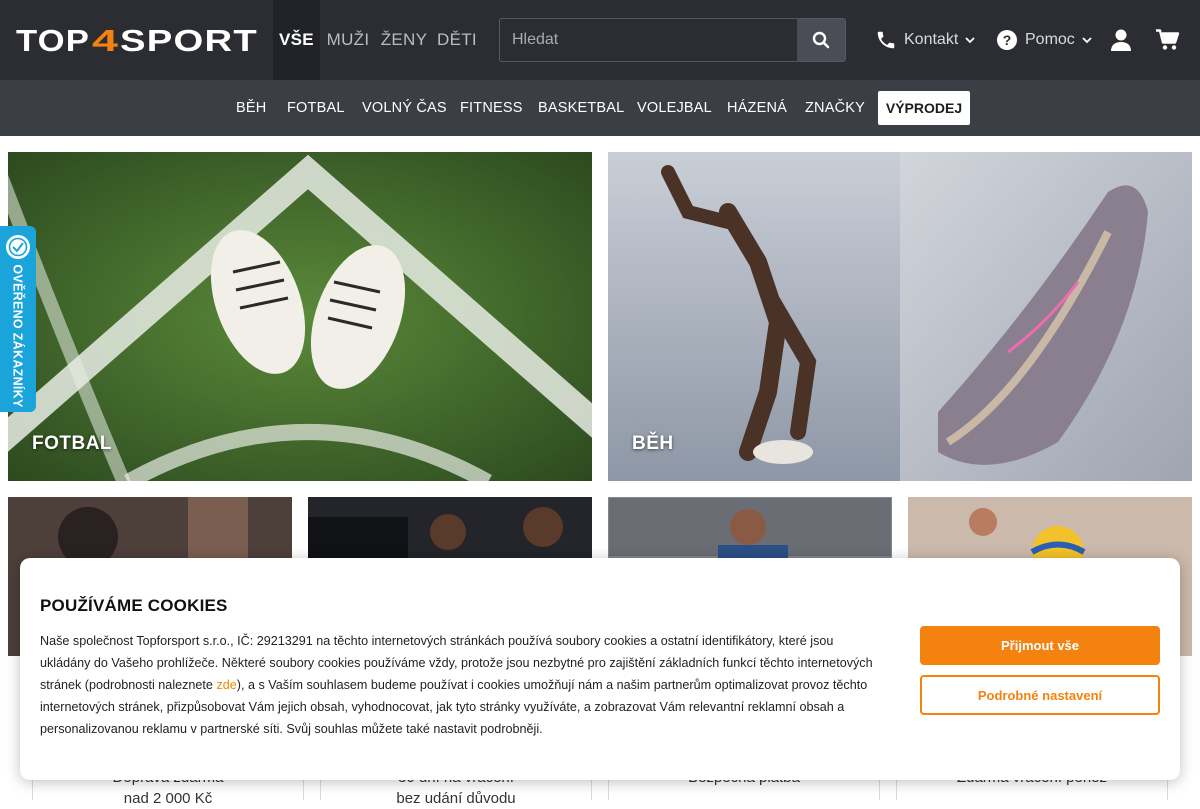  I want to click on svg-text: SPORT, so click(189, 40).